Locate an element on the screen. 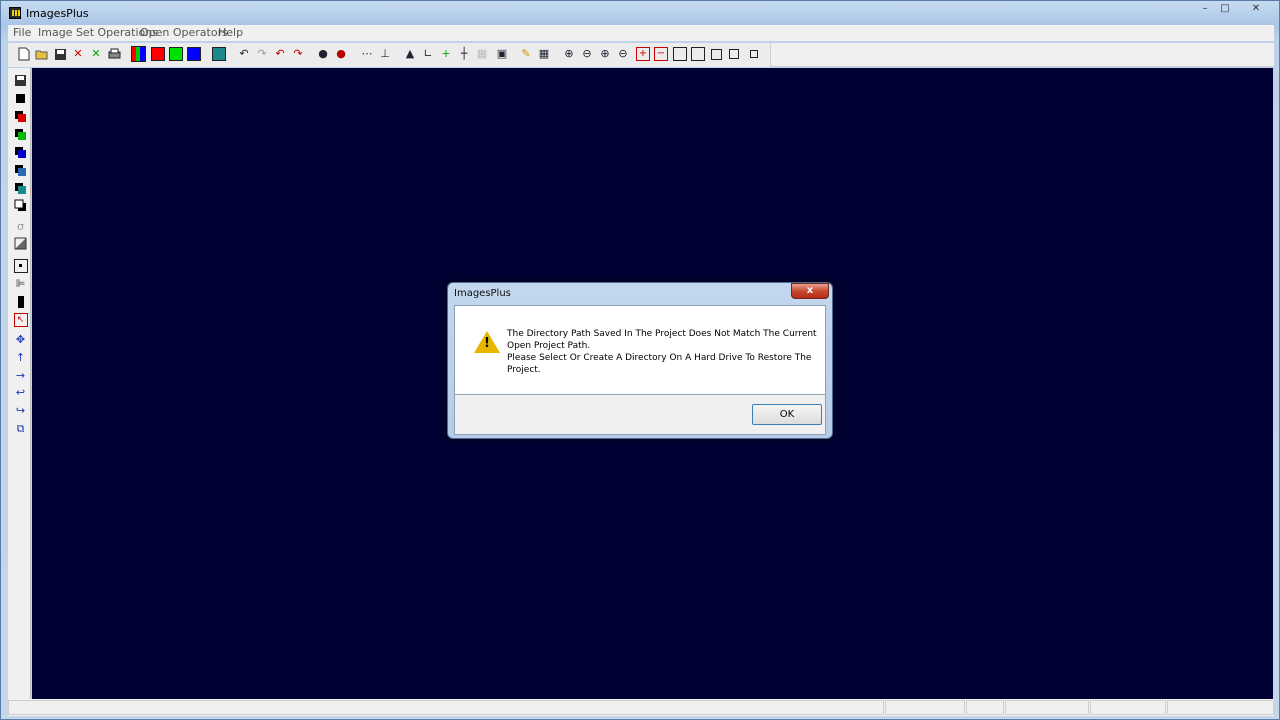 This screenshot has width=1280, height=720. cursor-select-icon: ↖ is located at coordinates (20, 319).